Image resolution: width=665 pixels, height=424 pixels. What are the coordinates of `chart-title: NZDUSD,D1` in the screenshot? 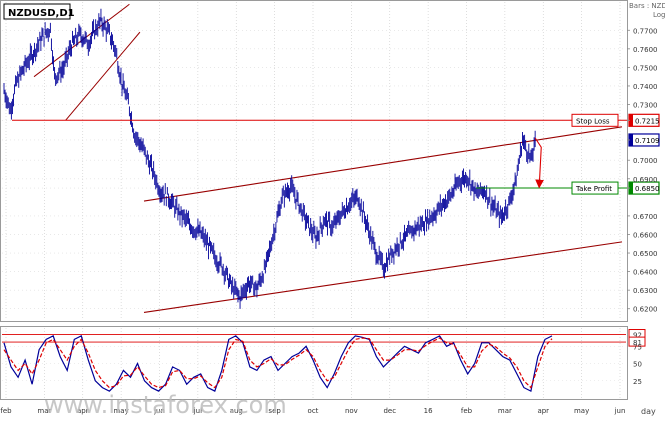 It's located at (41, 13).